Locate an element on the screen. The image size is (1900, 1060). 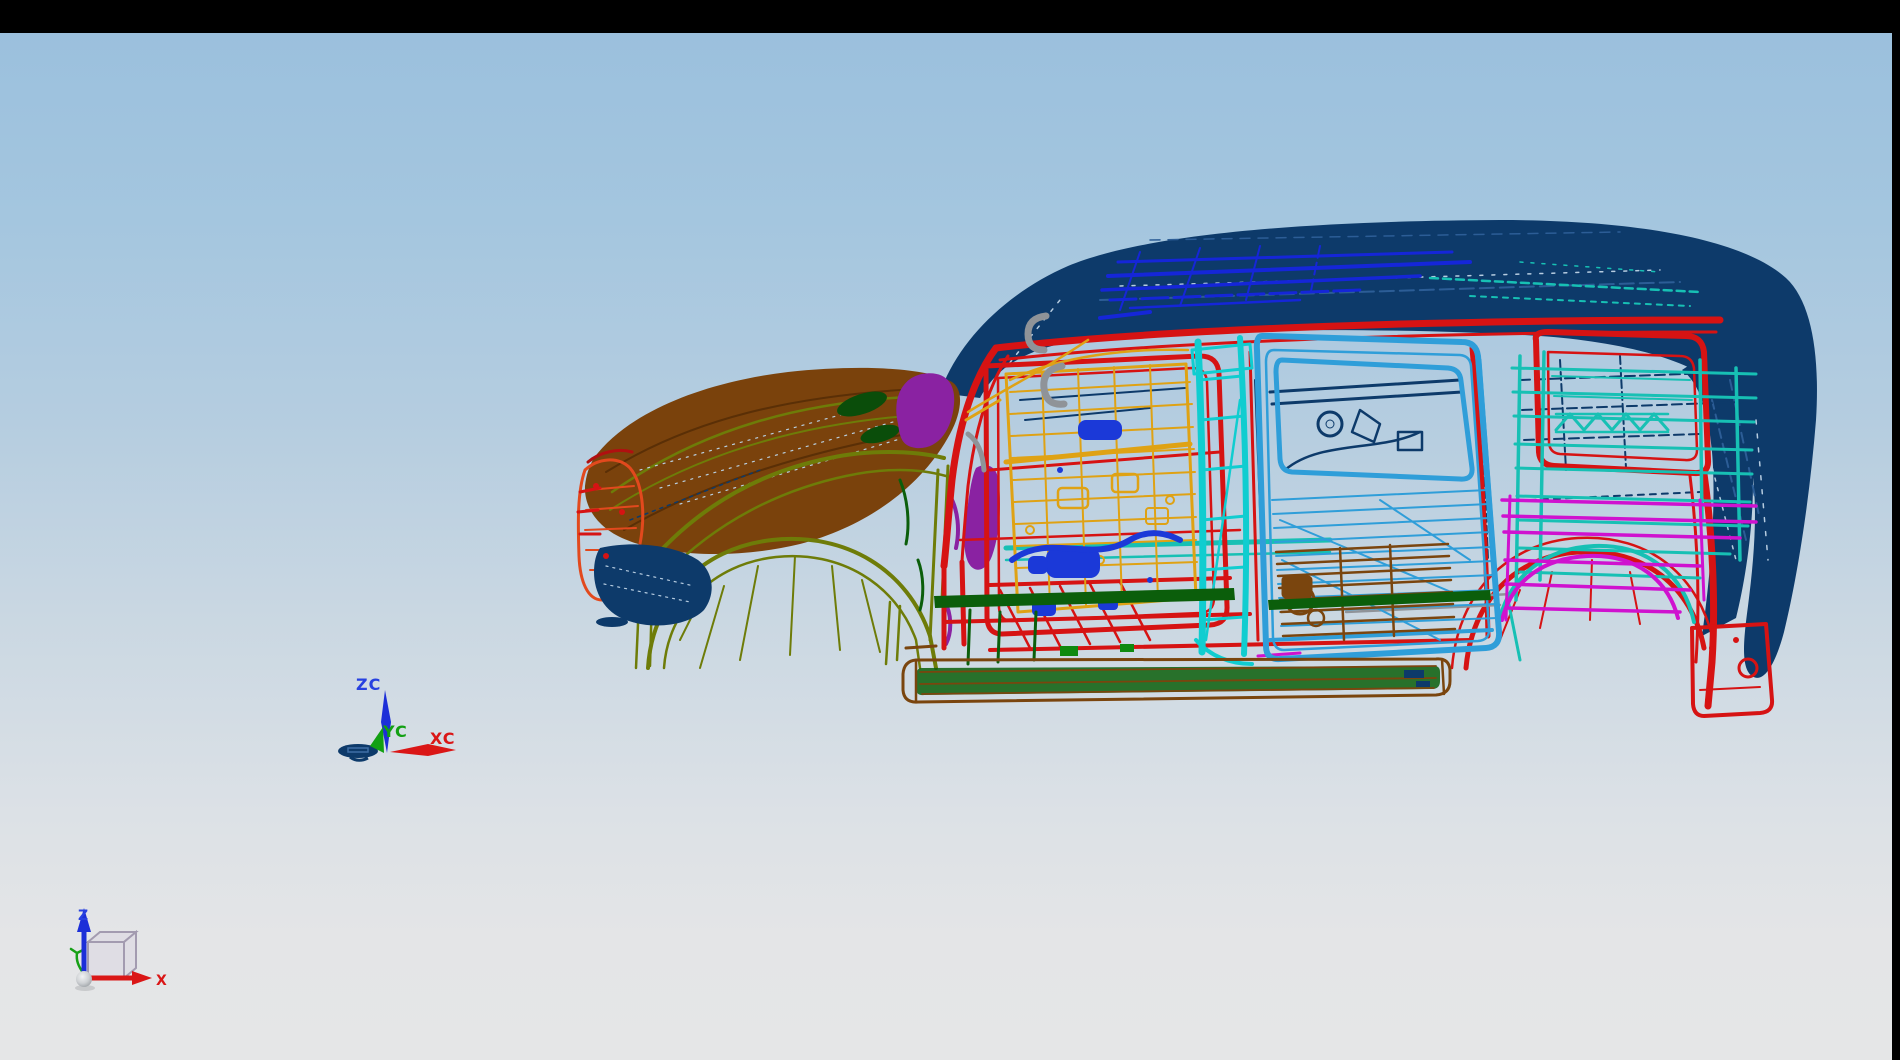
view-z-label: Z is located at coordinates (83, 916).